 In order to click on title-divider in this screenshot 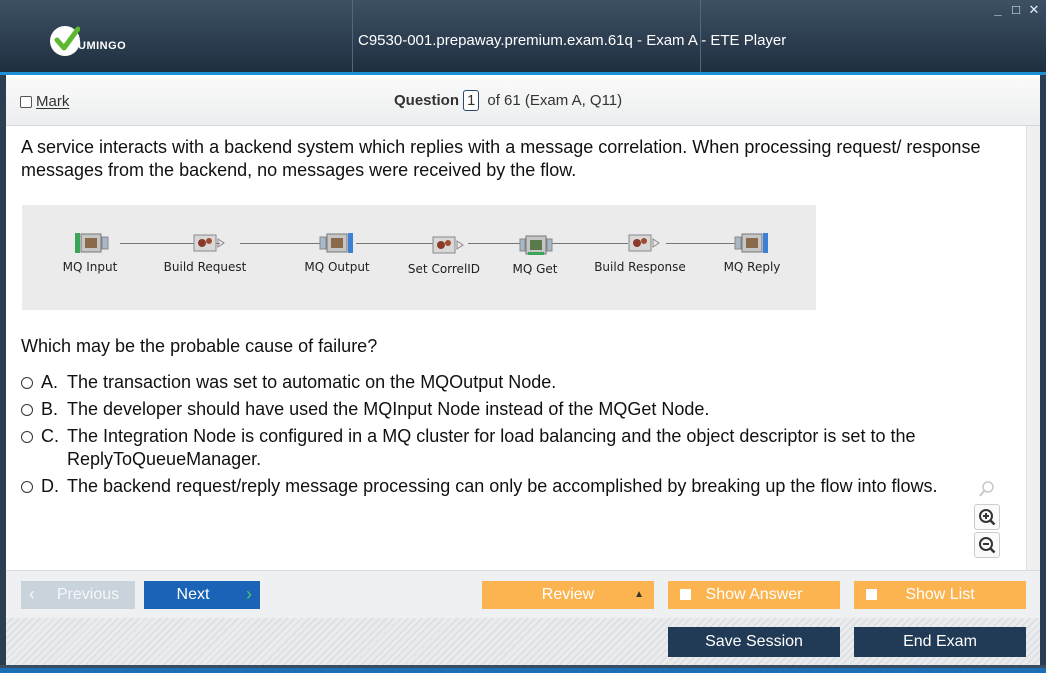, I will do `click(352, 36)`.